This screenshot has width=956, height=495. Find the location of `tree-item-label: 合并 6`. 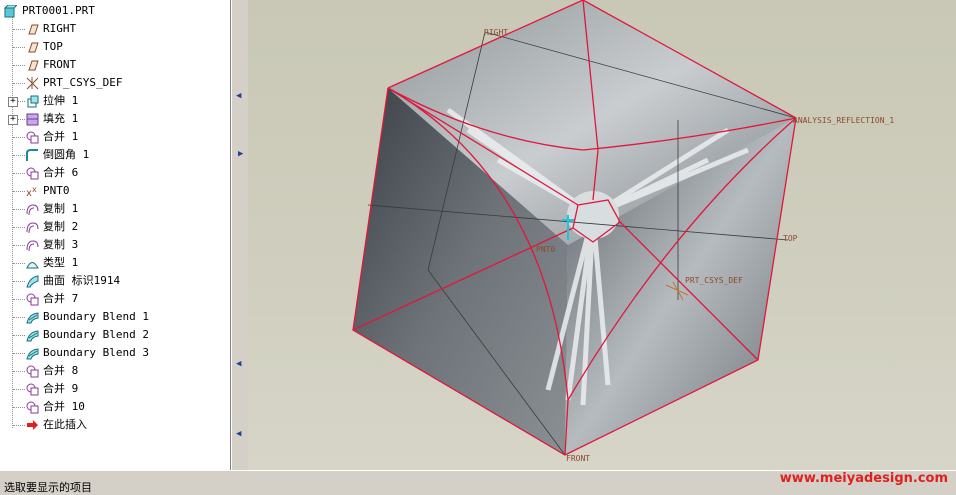

tree-item-label: 合并 6 is located at coordinates (61, 172).